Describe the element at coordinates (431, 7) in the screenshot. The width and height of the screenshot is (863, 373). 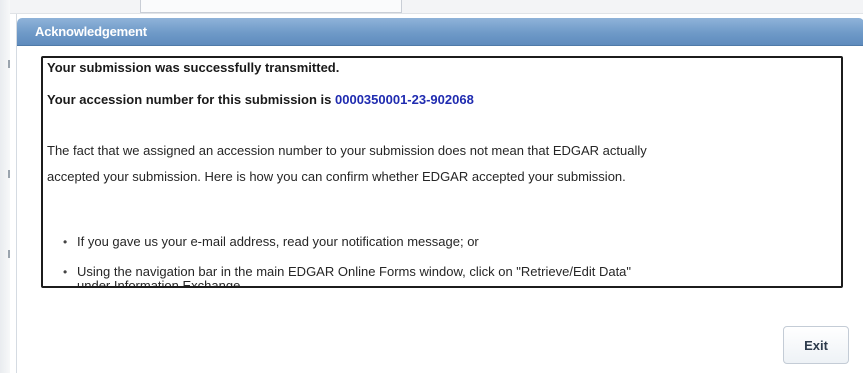
I see `background-window-top` at that location.